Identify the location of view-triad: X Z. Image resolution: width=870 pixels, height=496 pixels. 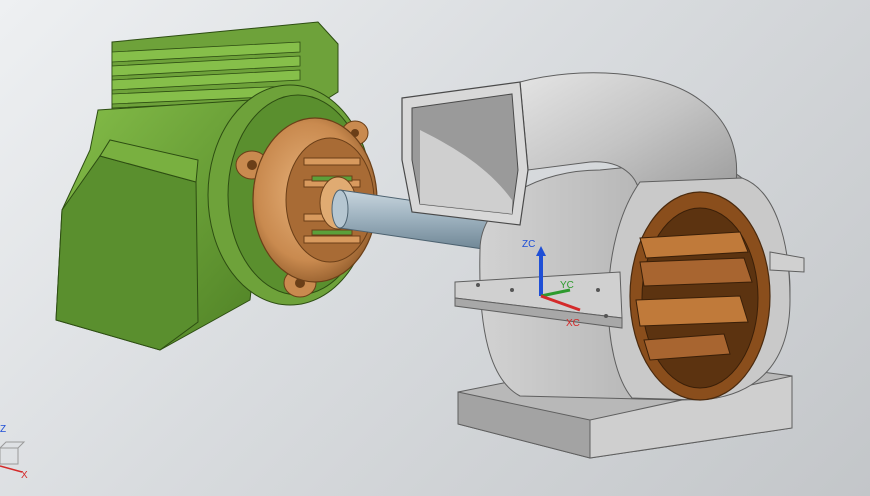
(14, 452).